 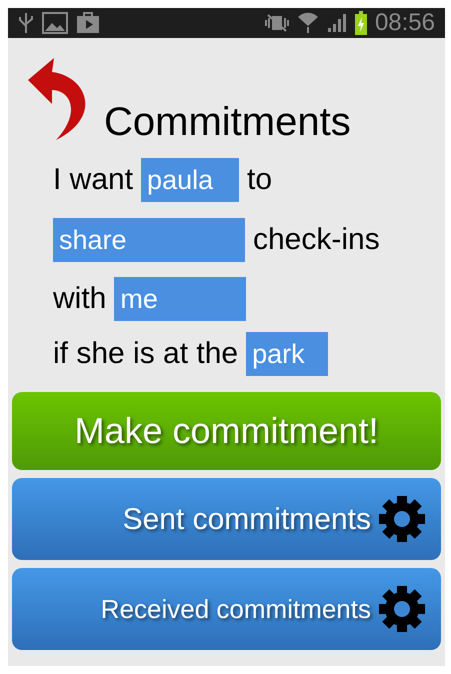 What do you see at coordinates (307, 23) in the screenshot?
I see `wifi-icon` at bounding box center [307, 23].